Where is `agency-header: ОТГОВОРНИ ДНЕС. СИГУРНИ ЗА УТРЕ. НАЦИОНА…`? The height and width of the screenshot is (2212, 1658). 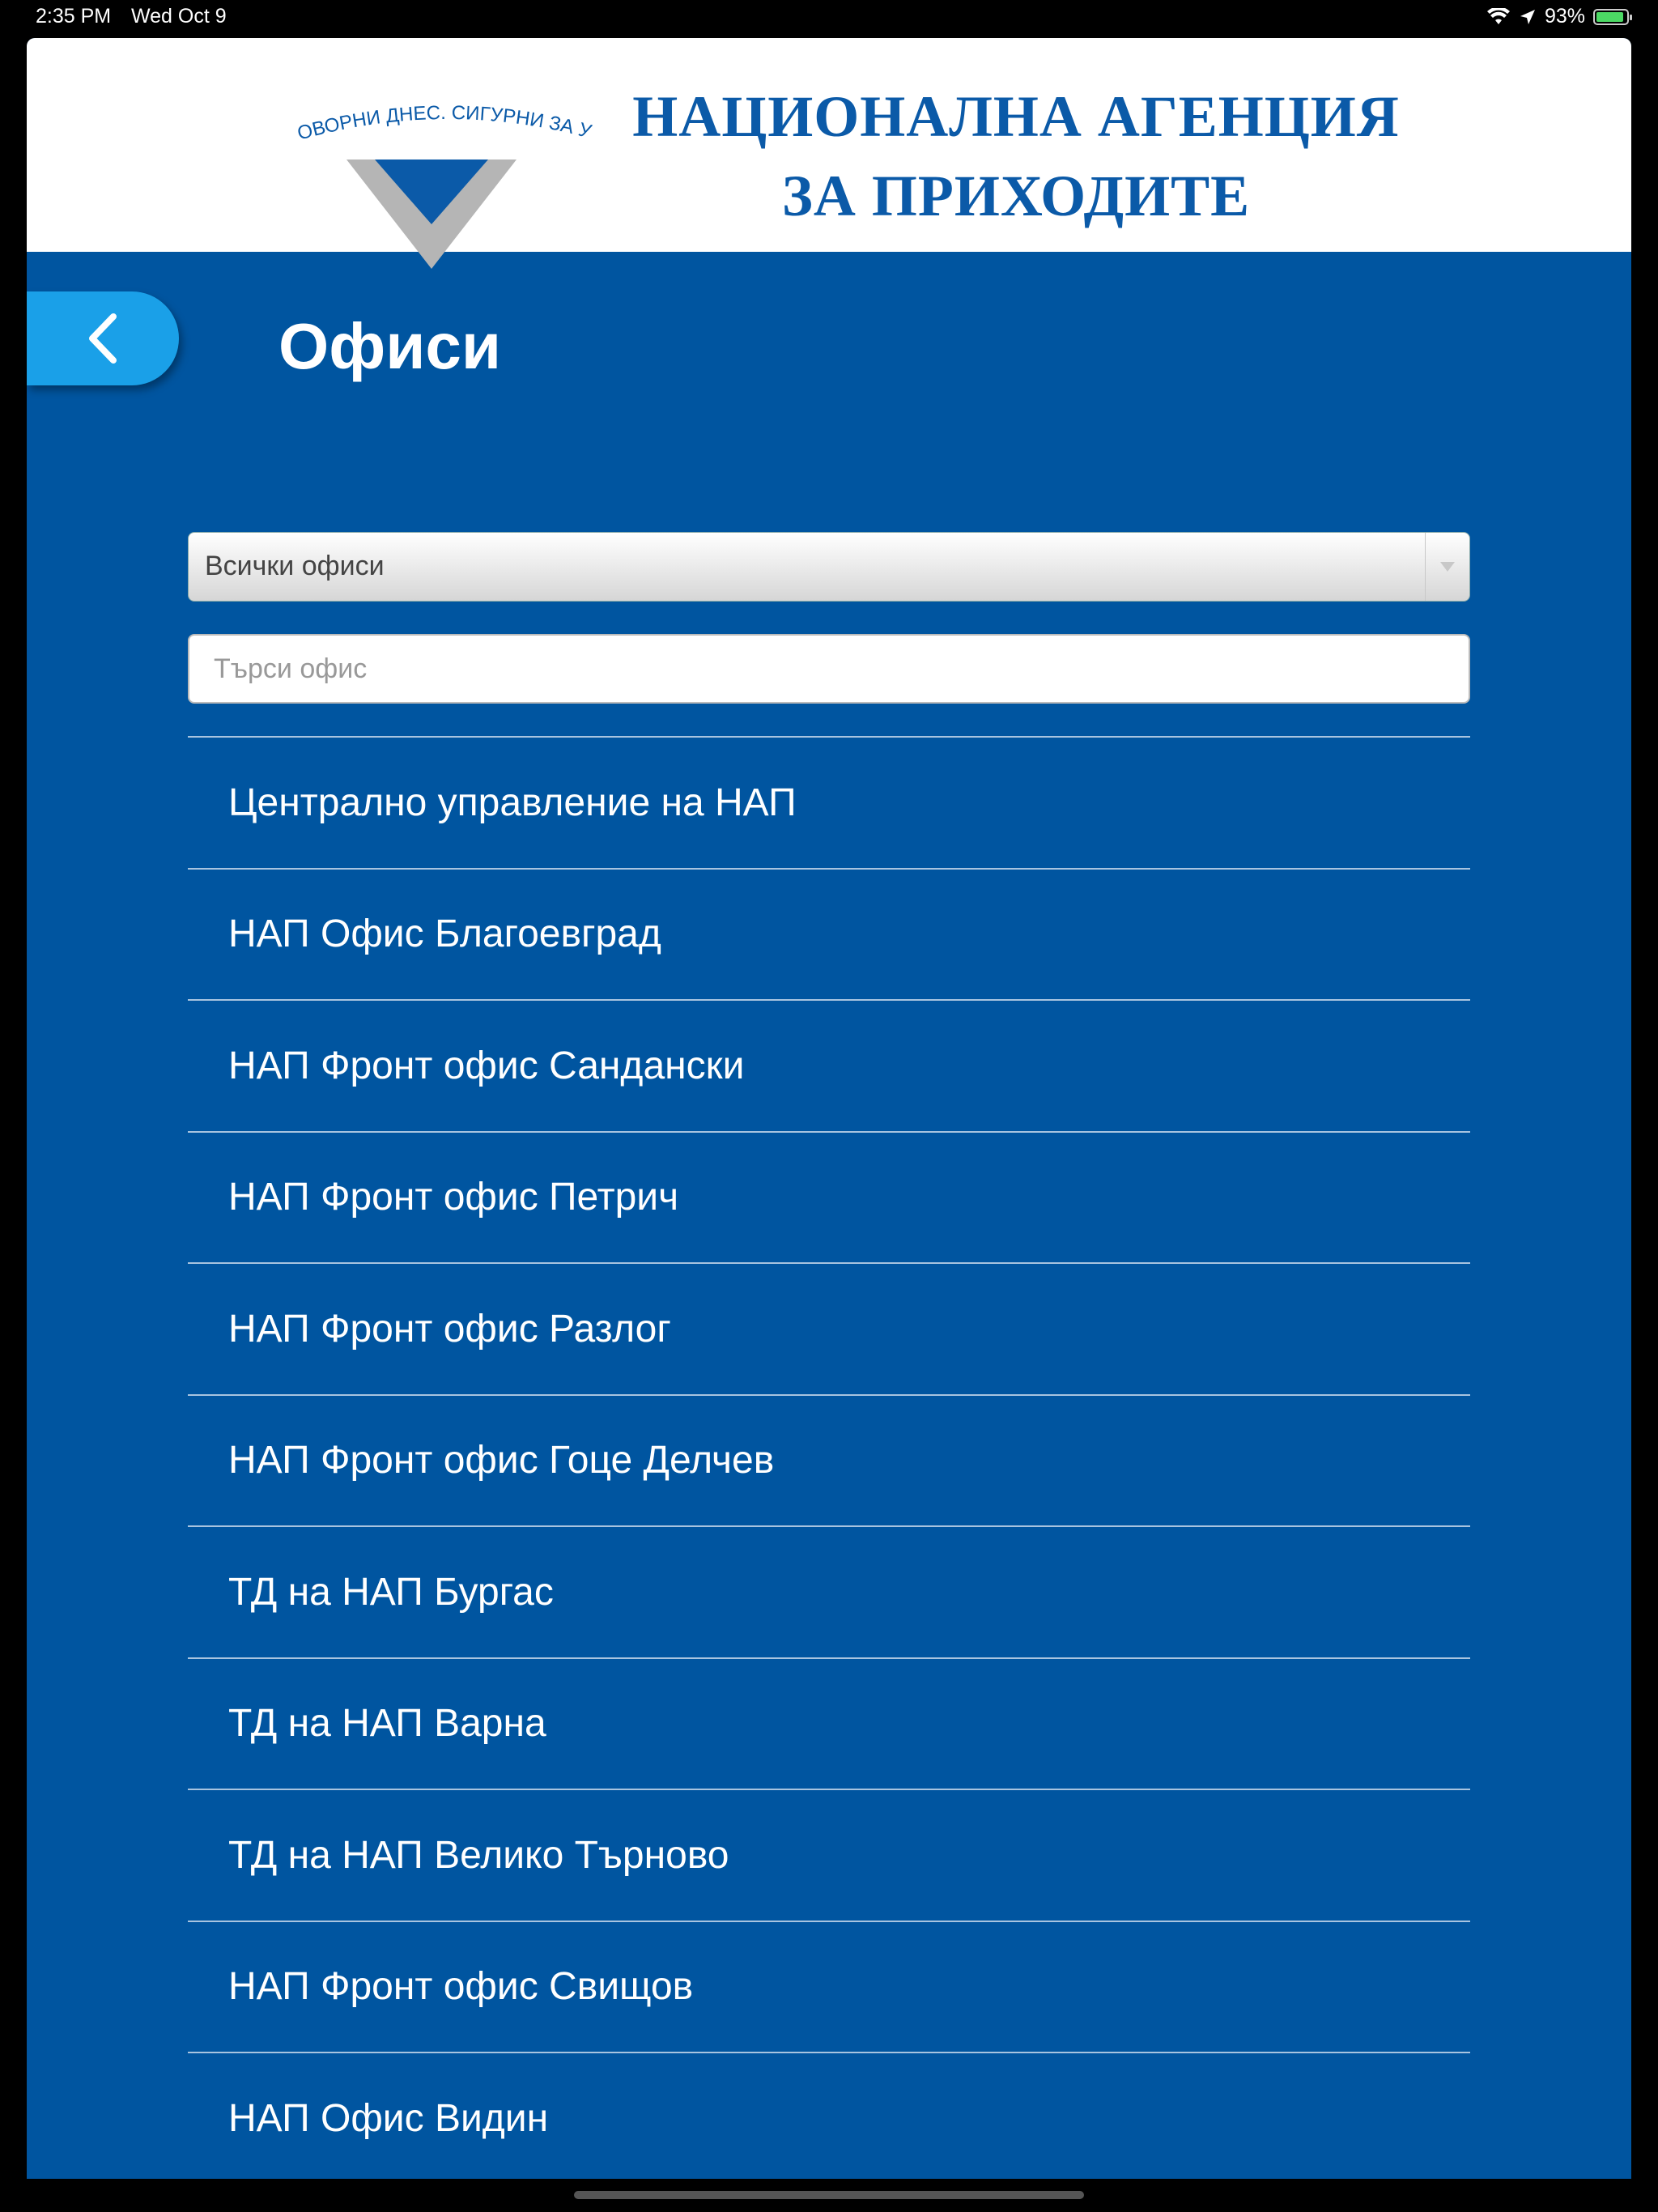
agency-header: ОТГОВОРНИ ДНЕС. СИГУРНИ ЗА УТРЕ. НАЦИОНА… is located at coordinates (829, 154).